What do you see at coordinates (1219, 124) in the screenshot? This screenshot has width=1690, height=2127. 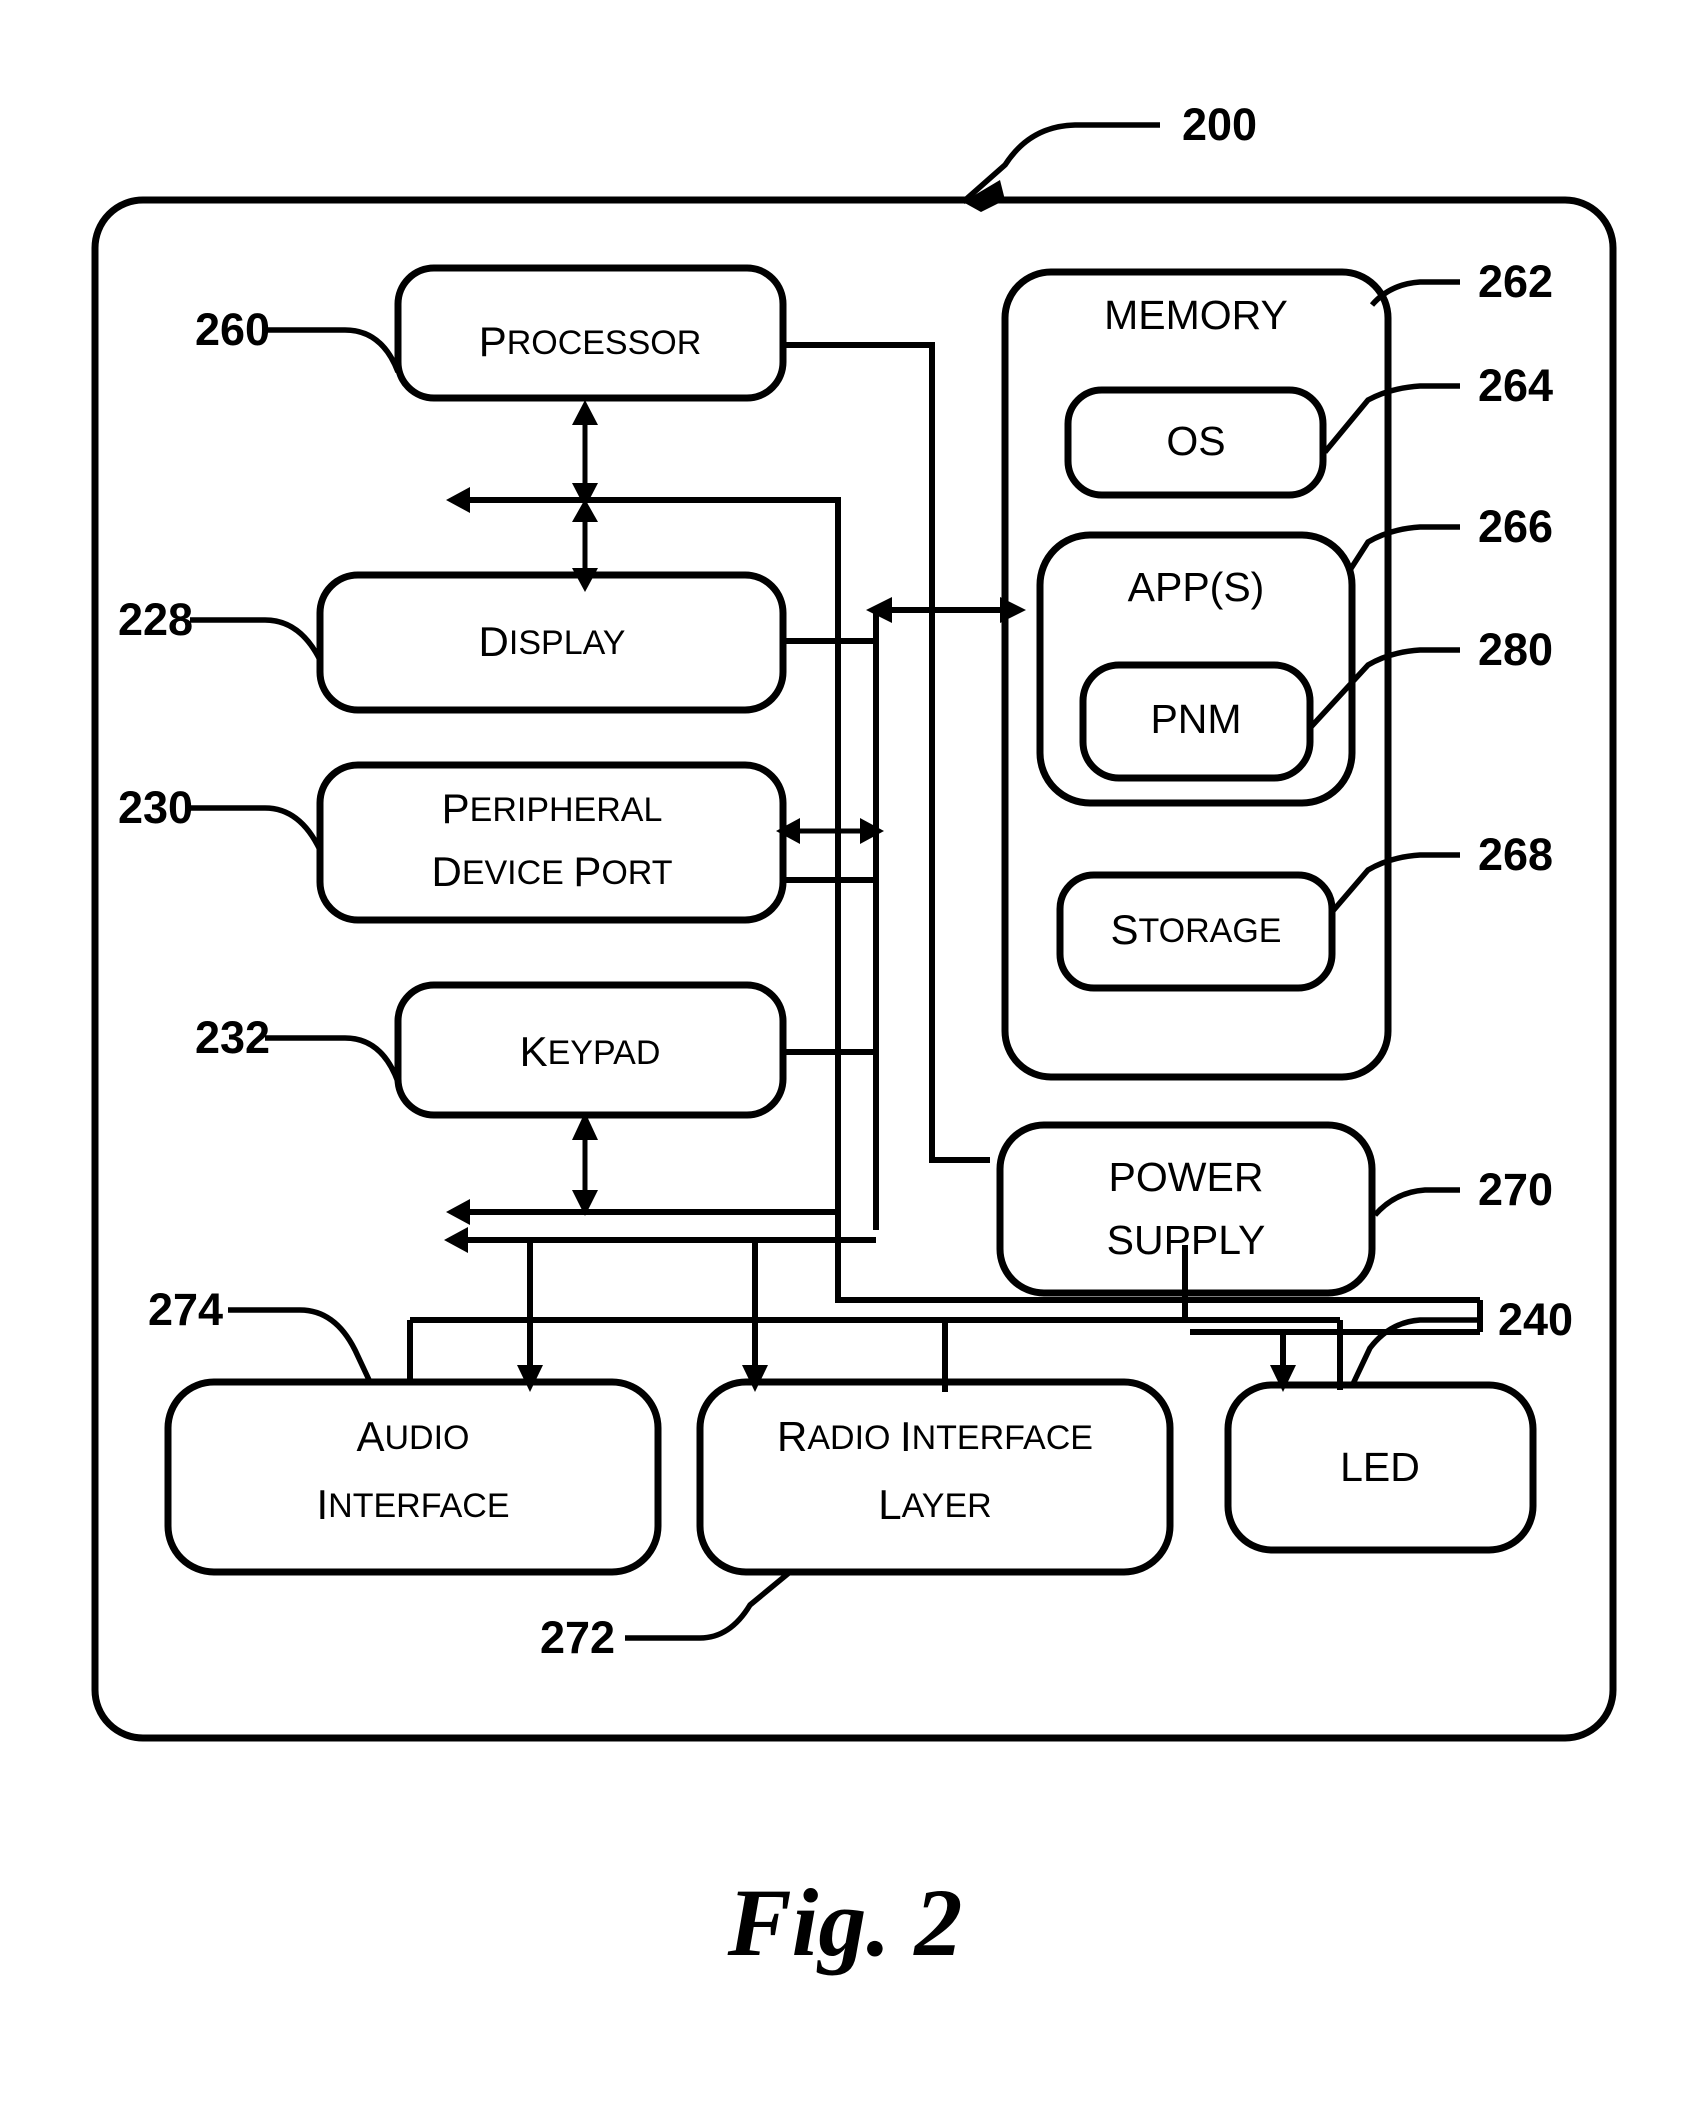 I see `ref-num-200: 200` at bounding box center [1219, 124].